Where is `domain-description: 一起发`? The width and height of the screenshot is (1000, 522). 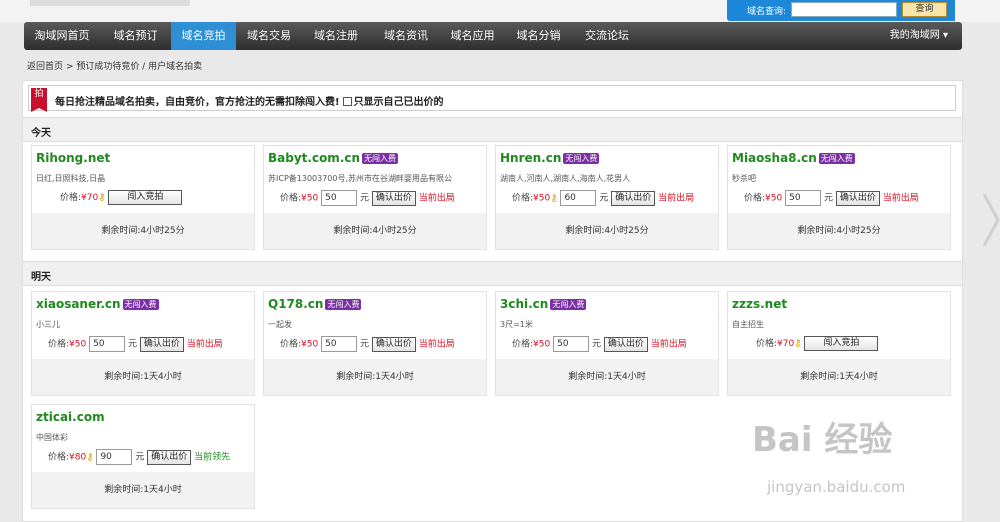
domain-description: 一起发 is located at coordinates (280, 324).